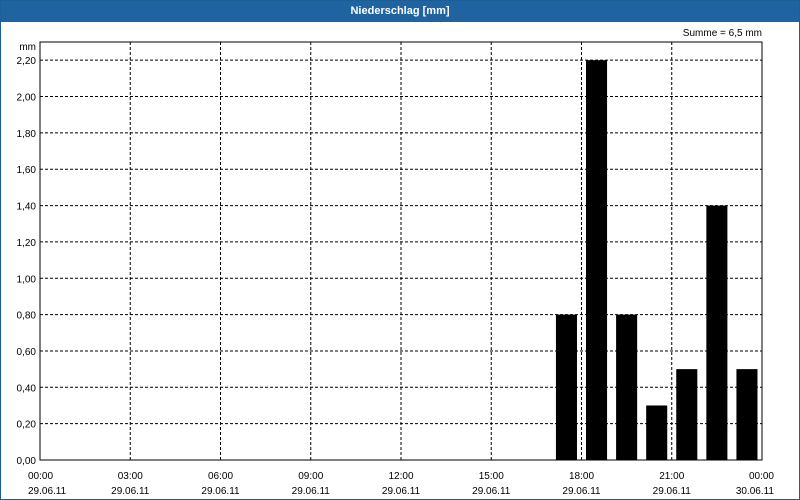 The width and height of the screenshot is (800, 500). What do you see at coordinates (27, 98) in the screenshot?
I see `y-tick-label: 2,00` at bounding box center [27, 98].